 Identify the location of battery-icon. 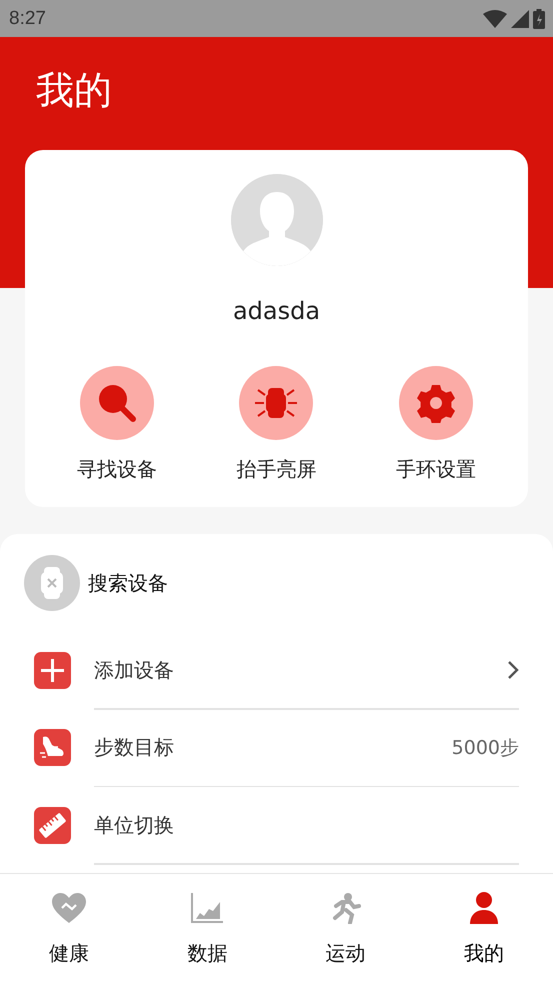
(539, 18).